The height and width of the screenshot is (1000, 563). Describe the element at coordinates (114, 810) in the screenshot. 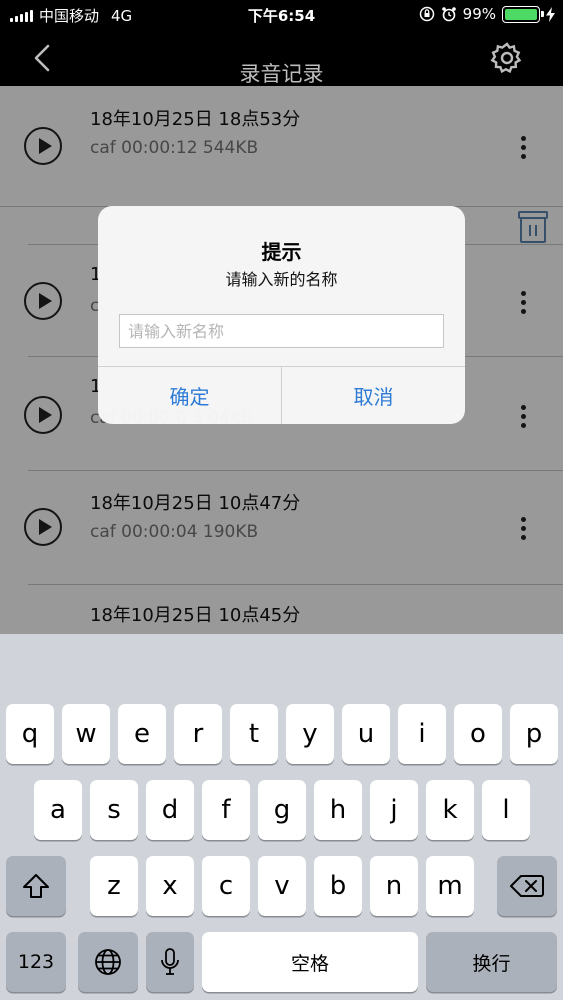

I see `key-s: s` at that location.